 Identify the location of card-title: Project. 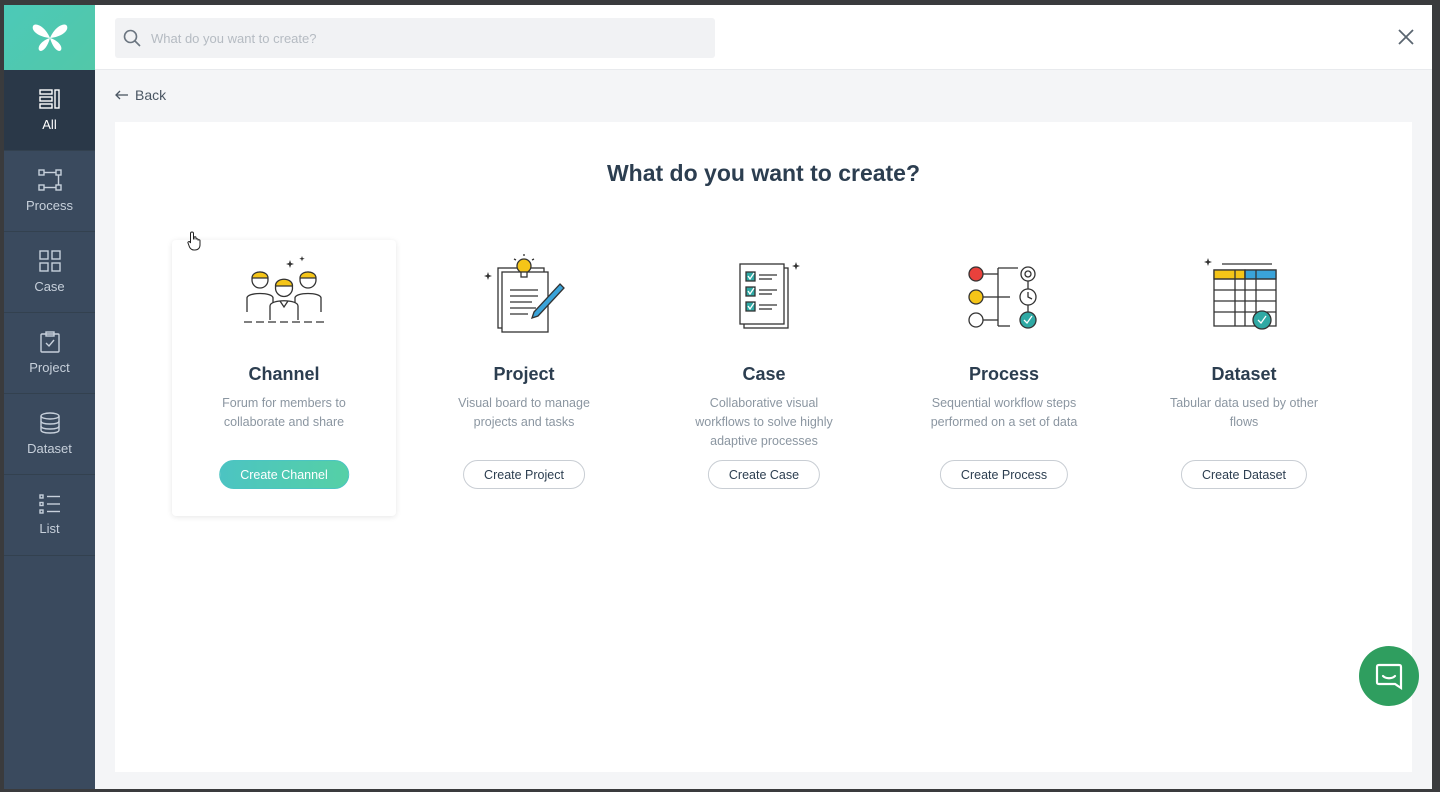
(524, 374).